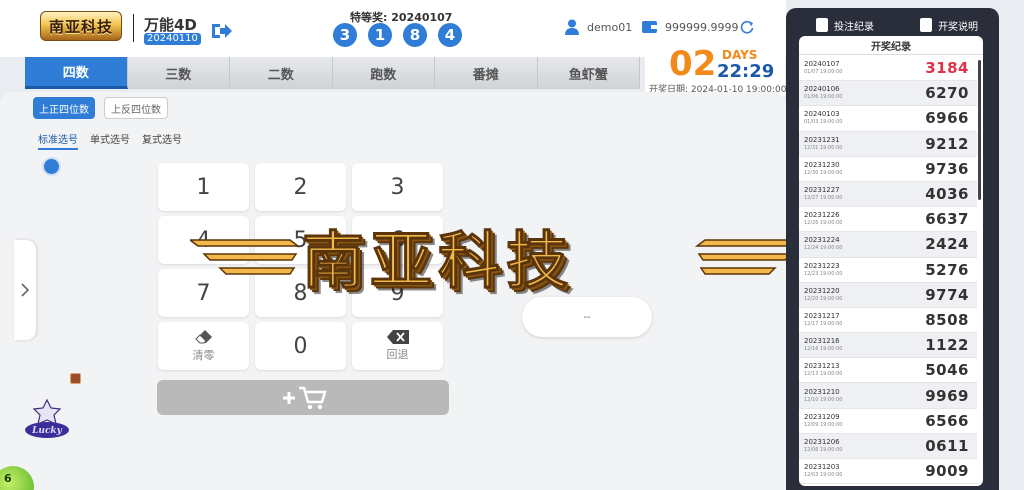  Describe the element at coordinates (203, 293) in the screenshot. I see `key-7: 7` at that location.